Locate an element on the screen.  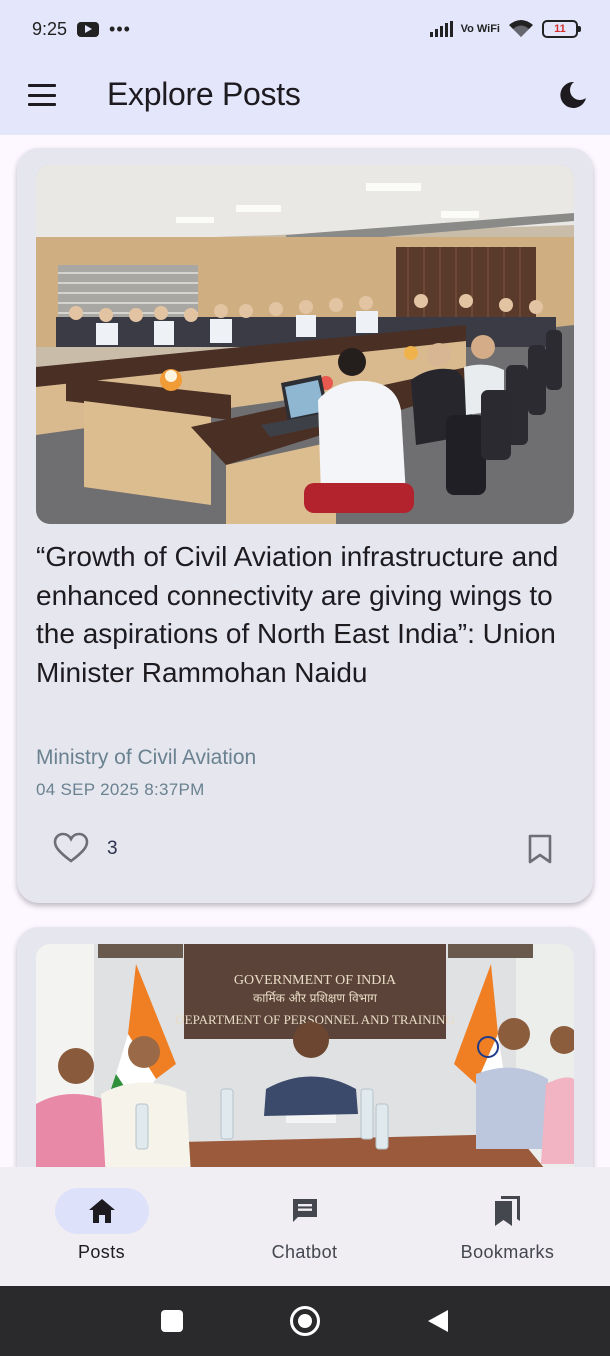
nav-item-bookmarks: Bookmarks is located at coordinates (507, 1226).